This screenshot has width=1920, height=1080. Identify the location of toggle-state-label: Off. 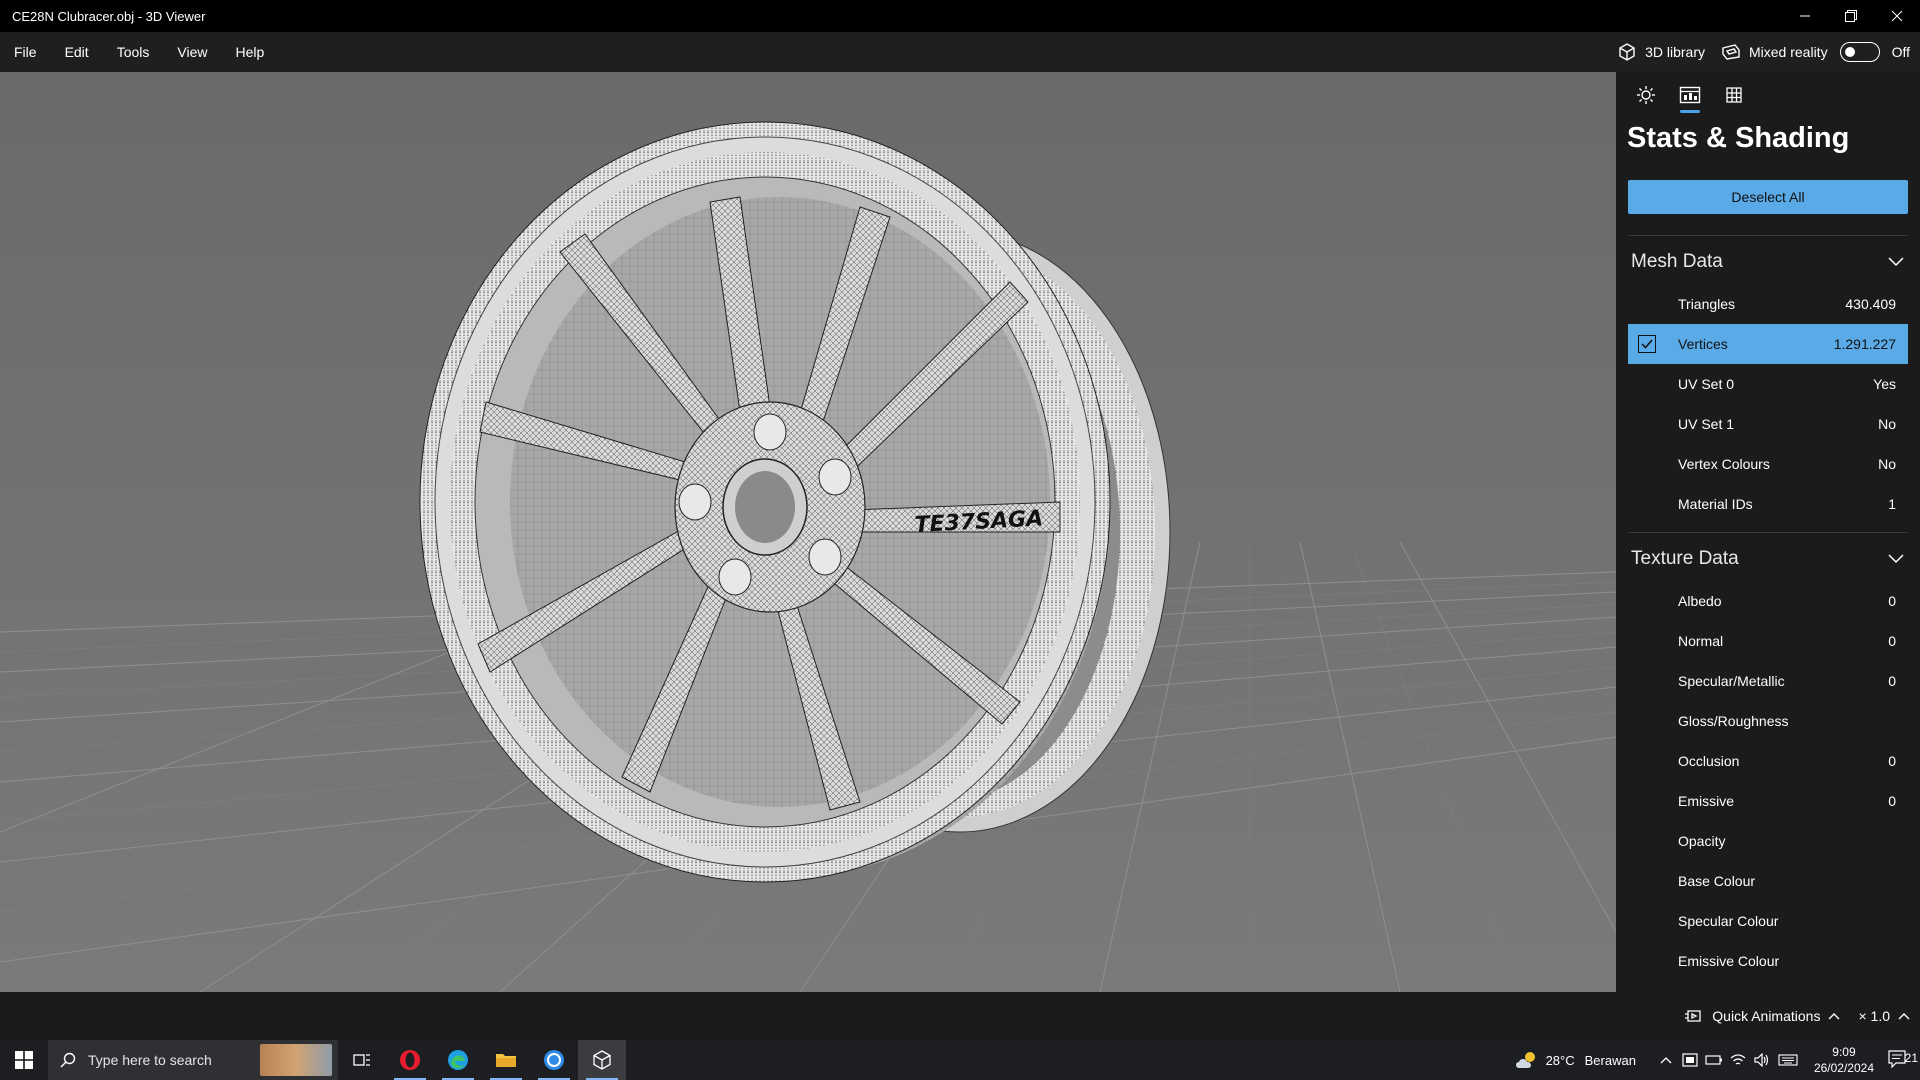
(1900, 52).